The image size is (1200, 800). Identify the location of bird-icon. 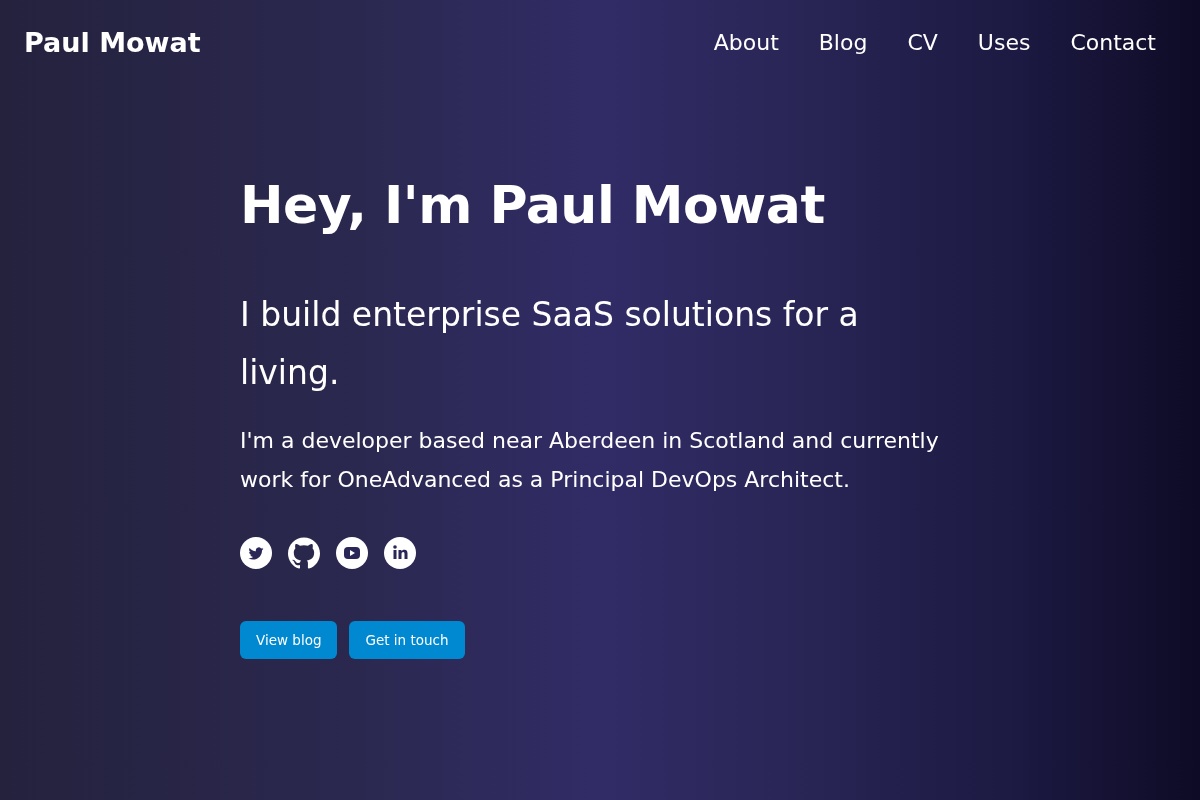
(256, 553).